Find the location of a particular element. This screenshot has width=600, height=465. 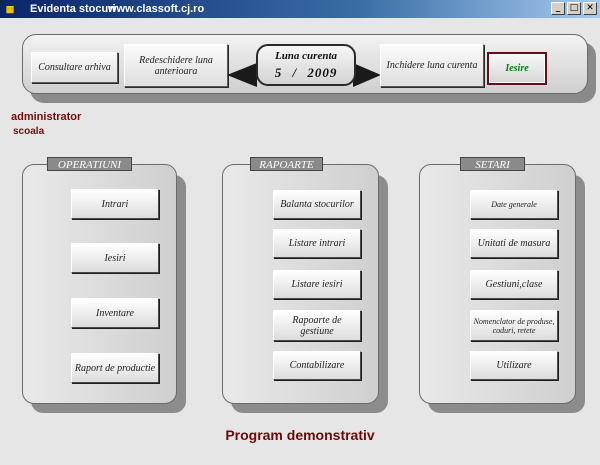

rapoarte-gestiune-button: Rapoarte de gestiune is located at coordinates (317, 325).